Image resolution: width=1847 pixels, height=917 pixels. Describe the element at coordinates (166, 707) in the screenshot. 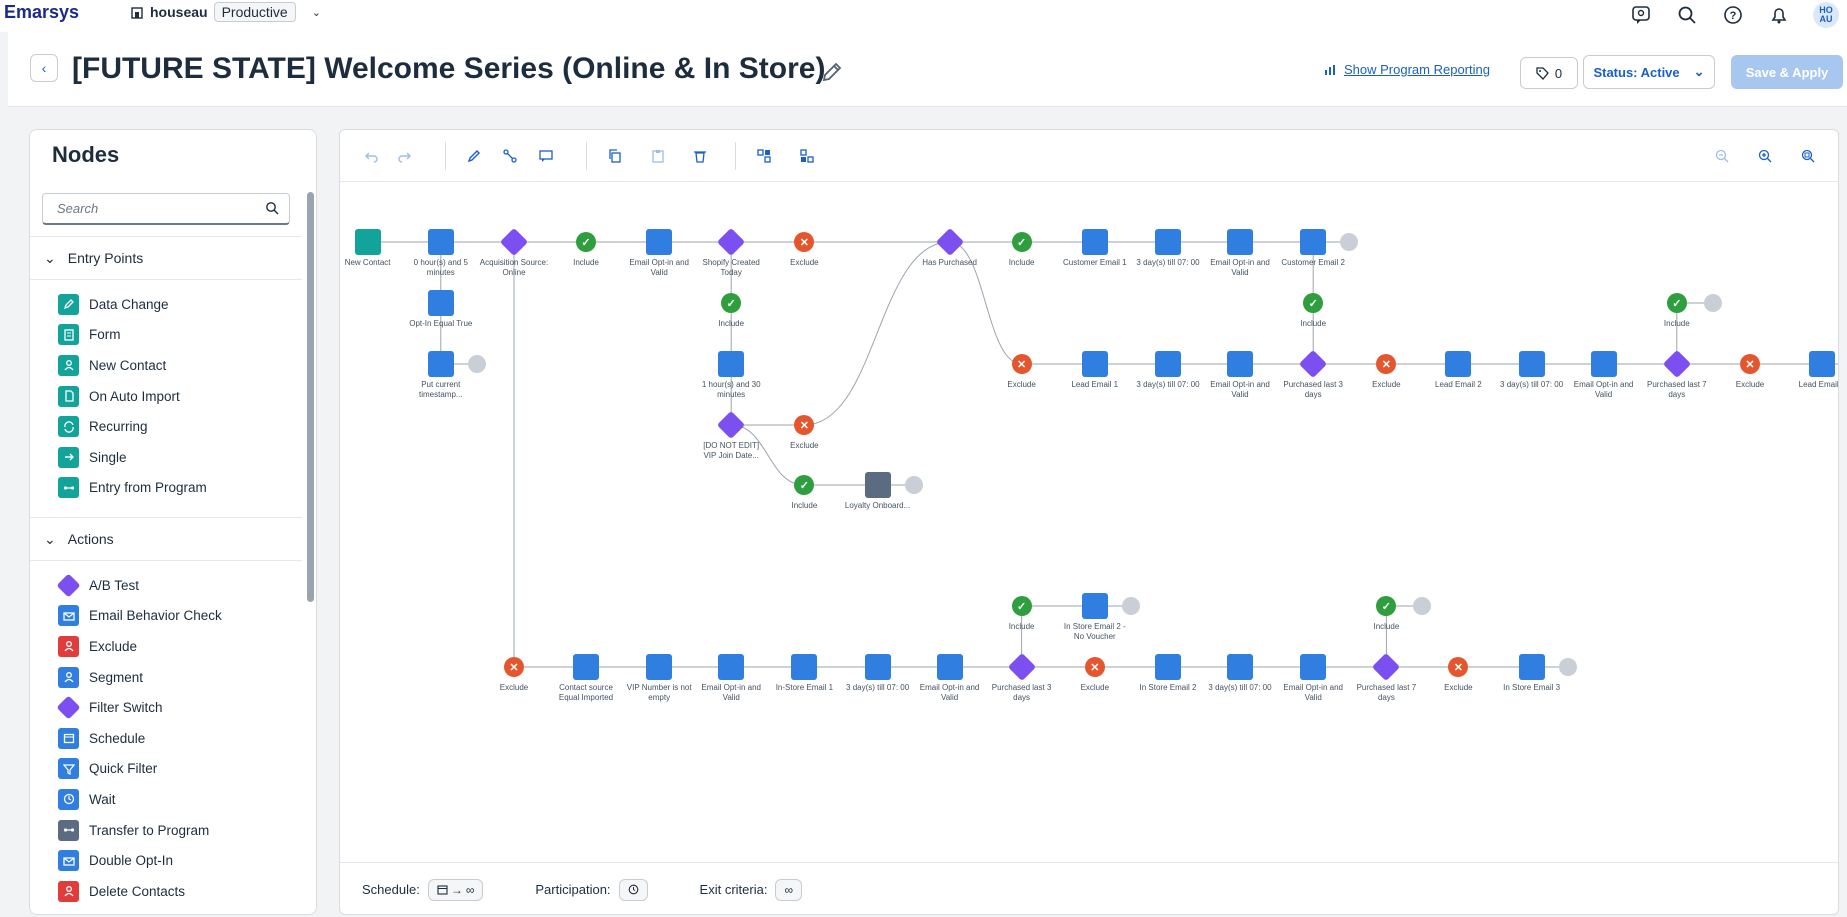

I see `node-item-filter-switch: Filter Switch` at that location.